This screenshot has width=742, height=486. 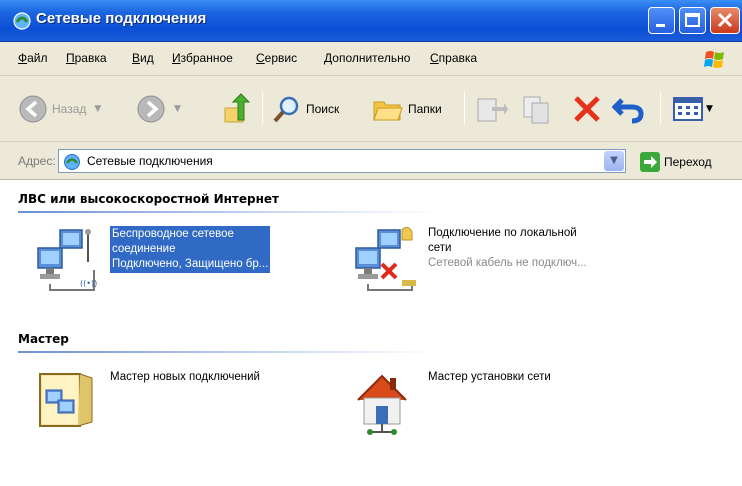 What do you see at coordinates (276, 58) in the screenshot?
I see `menu-tools: Сервис` at bounding box center [276, 58].